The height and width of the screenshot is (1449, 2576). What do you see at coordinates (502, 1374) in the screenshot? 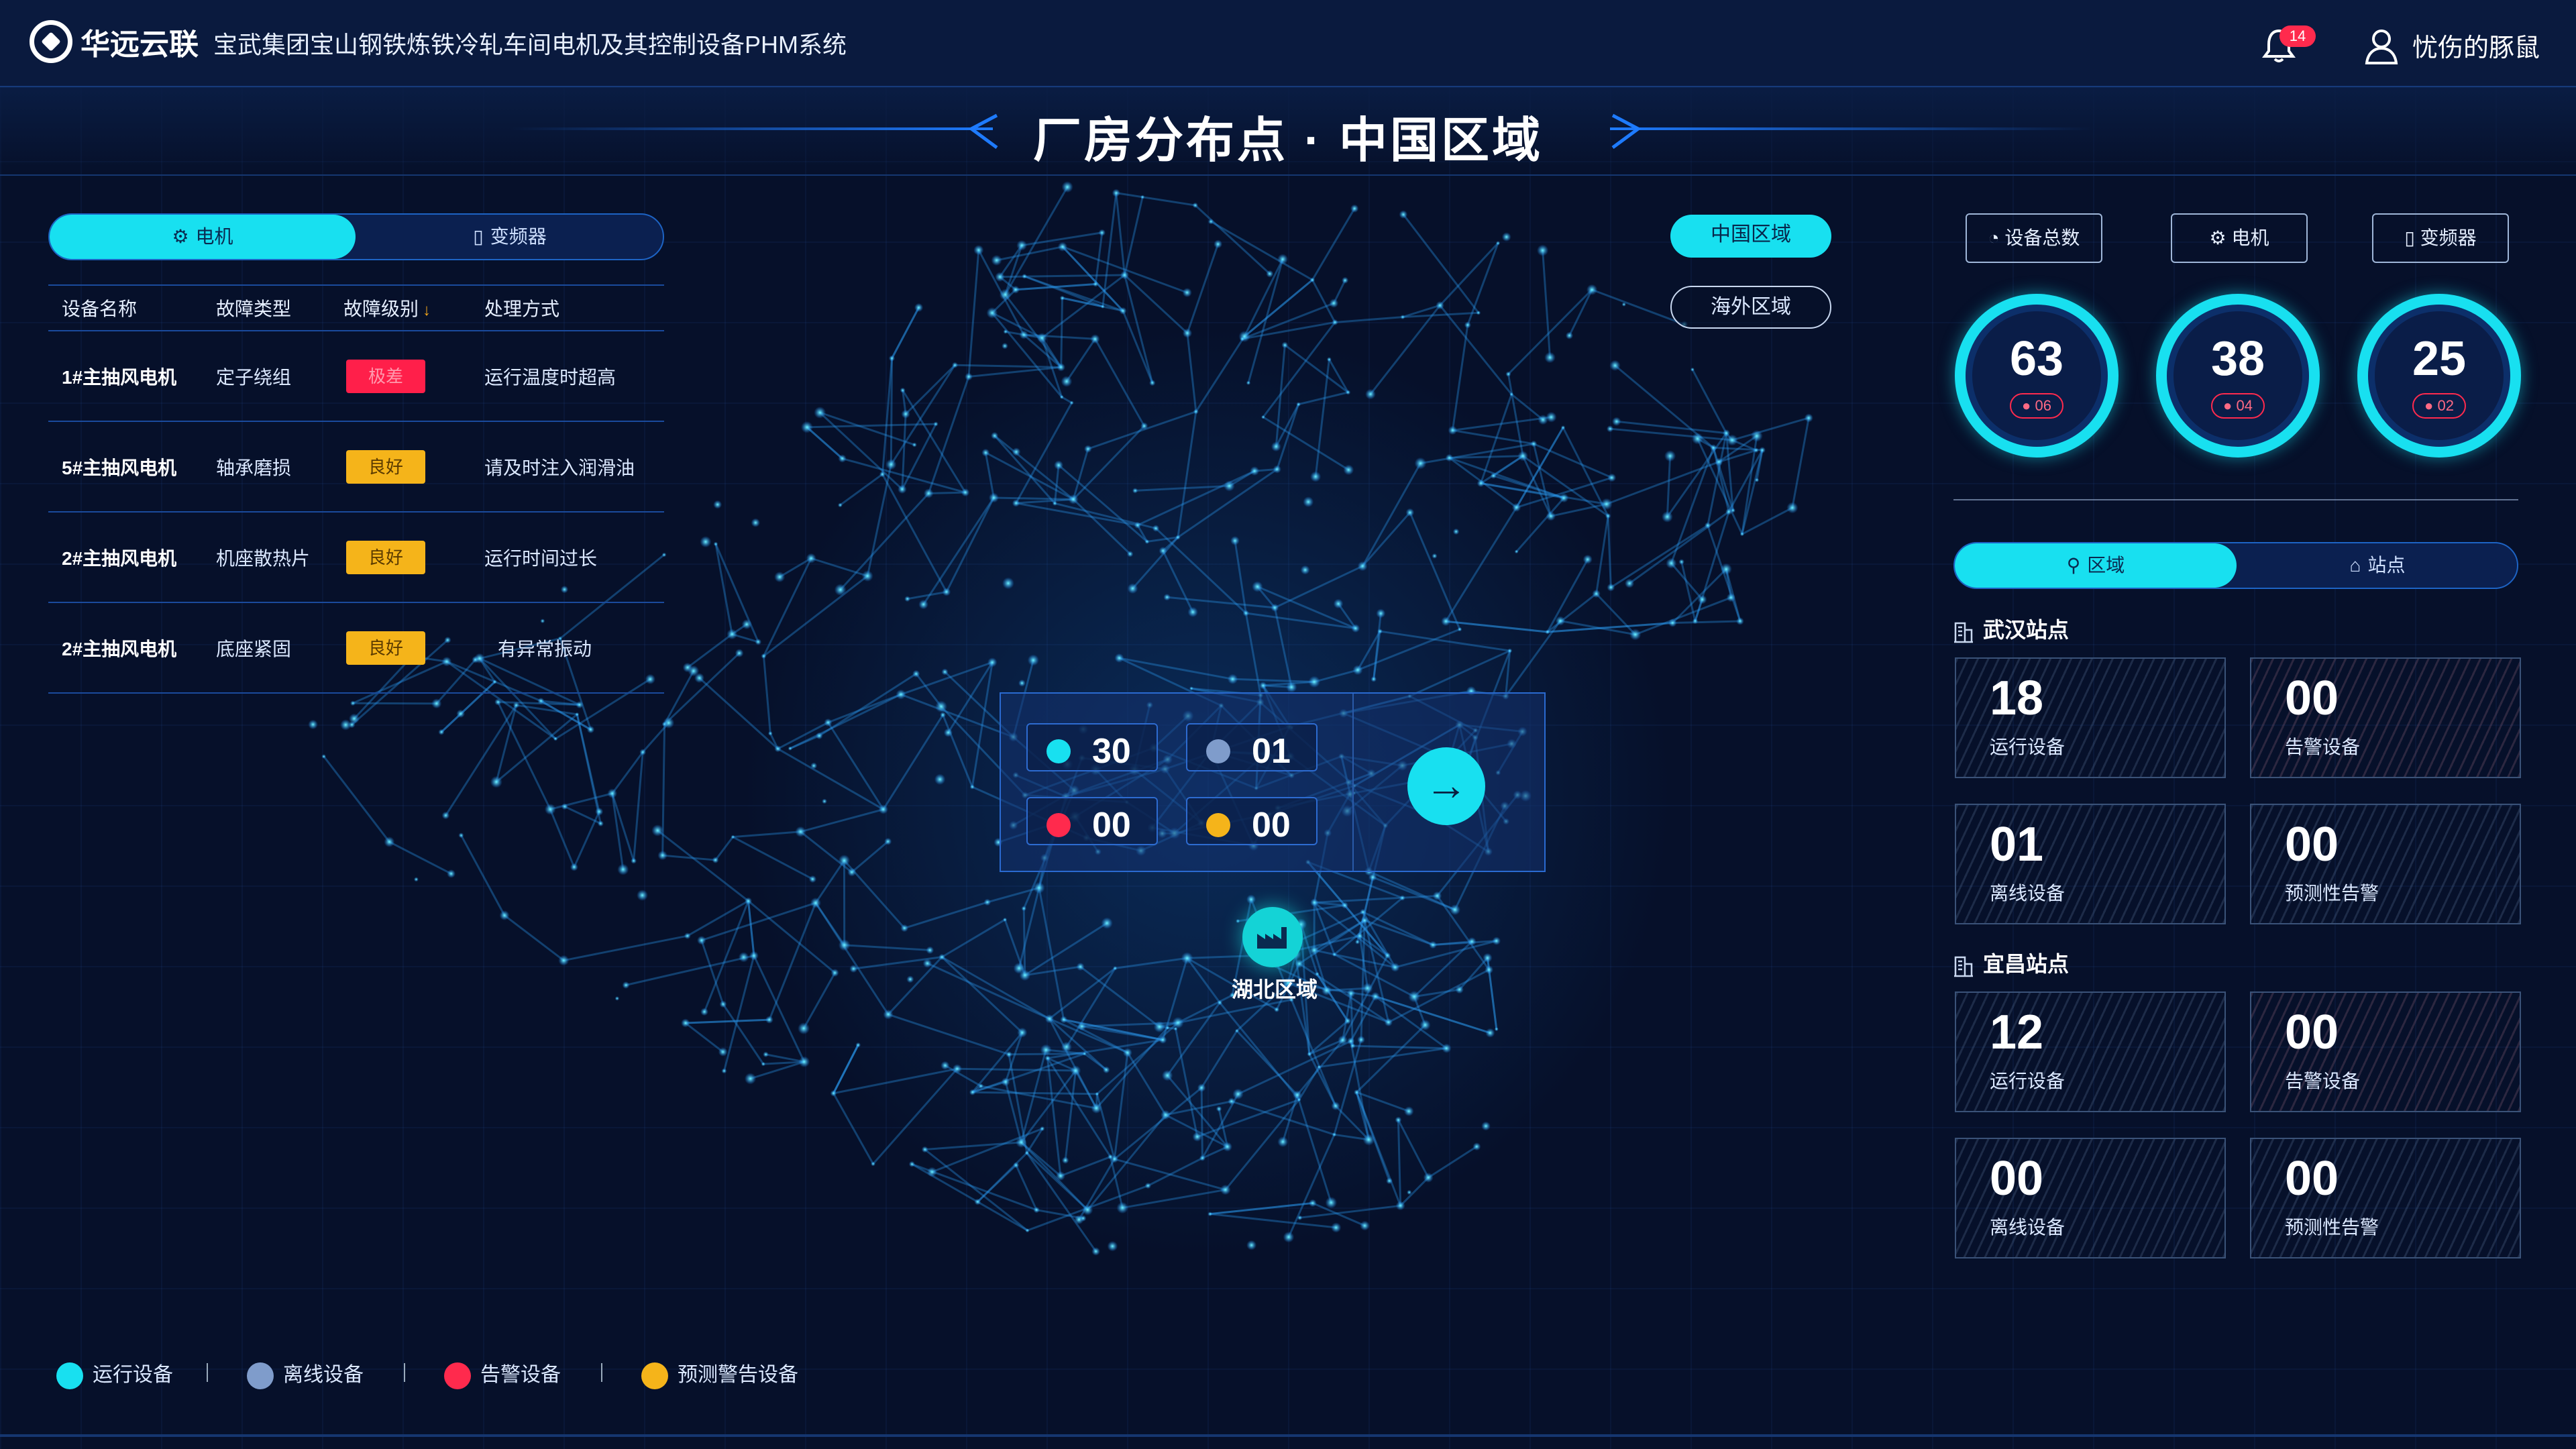
I see `legend-alarm: 告警设备` at bounding box center [502, 1374].